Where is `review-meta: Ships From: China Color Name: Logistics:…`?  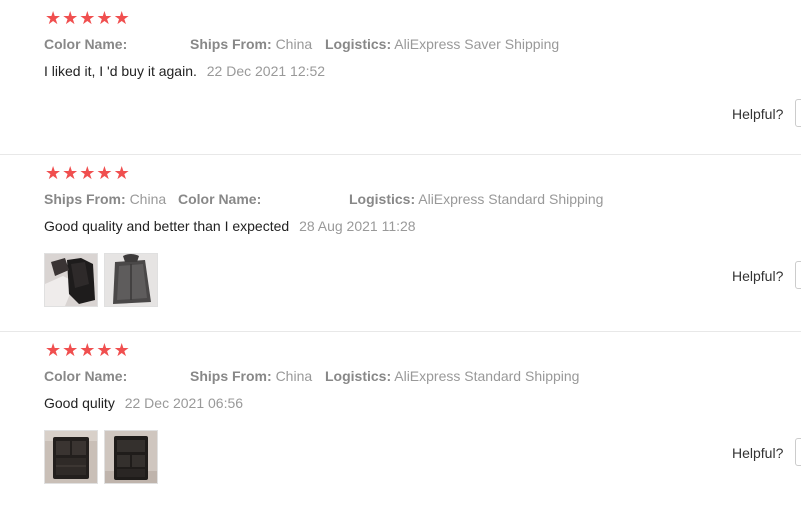 review-meta: Ships From: China Color Name: Logistics:… is located at coordinates (323, 199).